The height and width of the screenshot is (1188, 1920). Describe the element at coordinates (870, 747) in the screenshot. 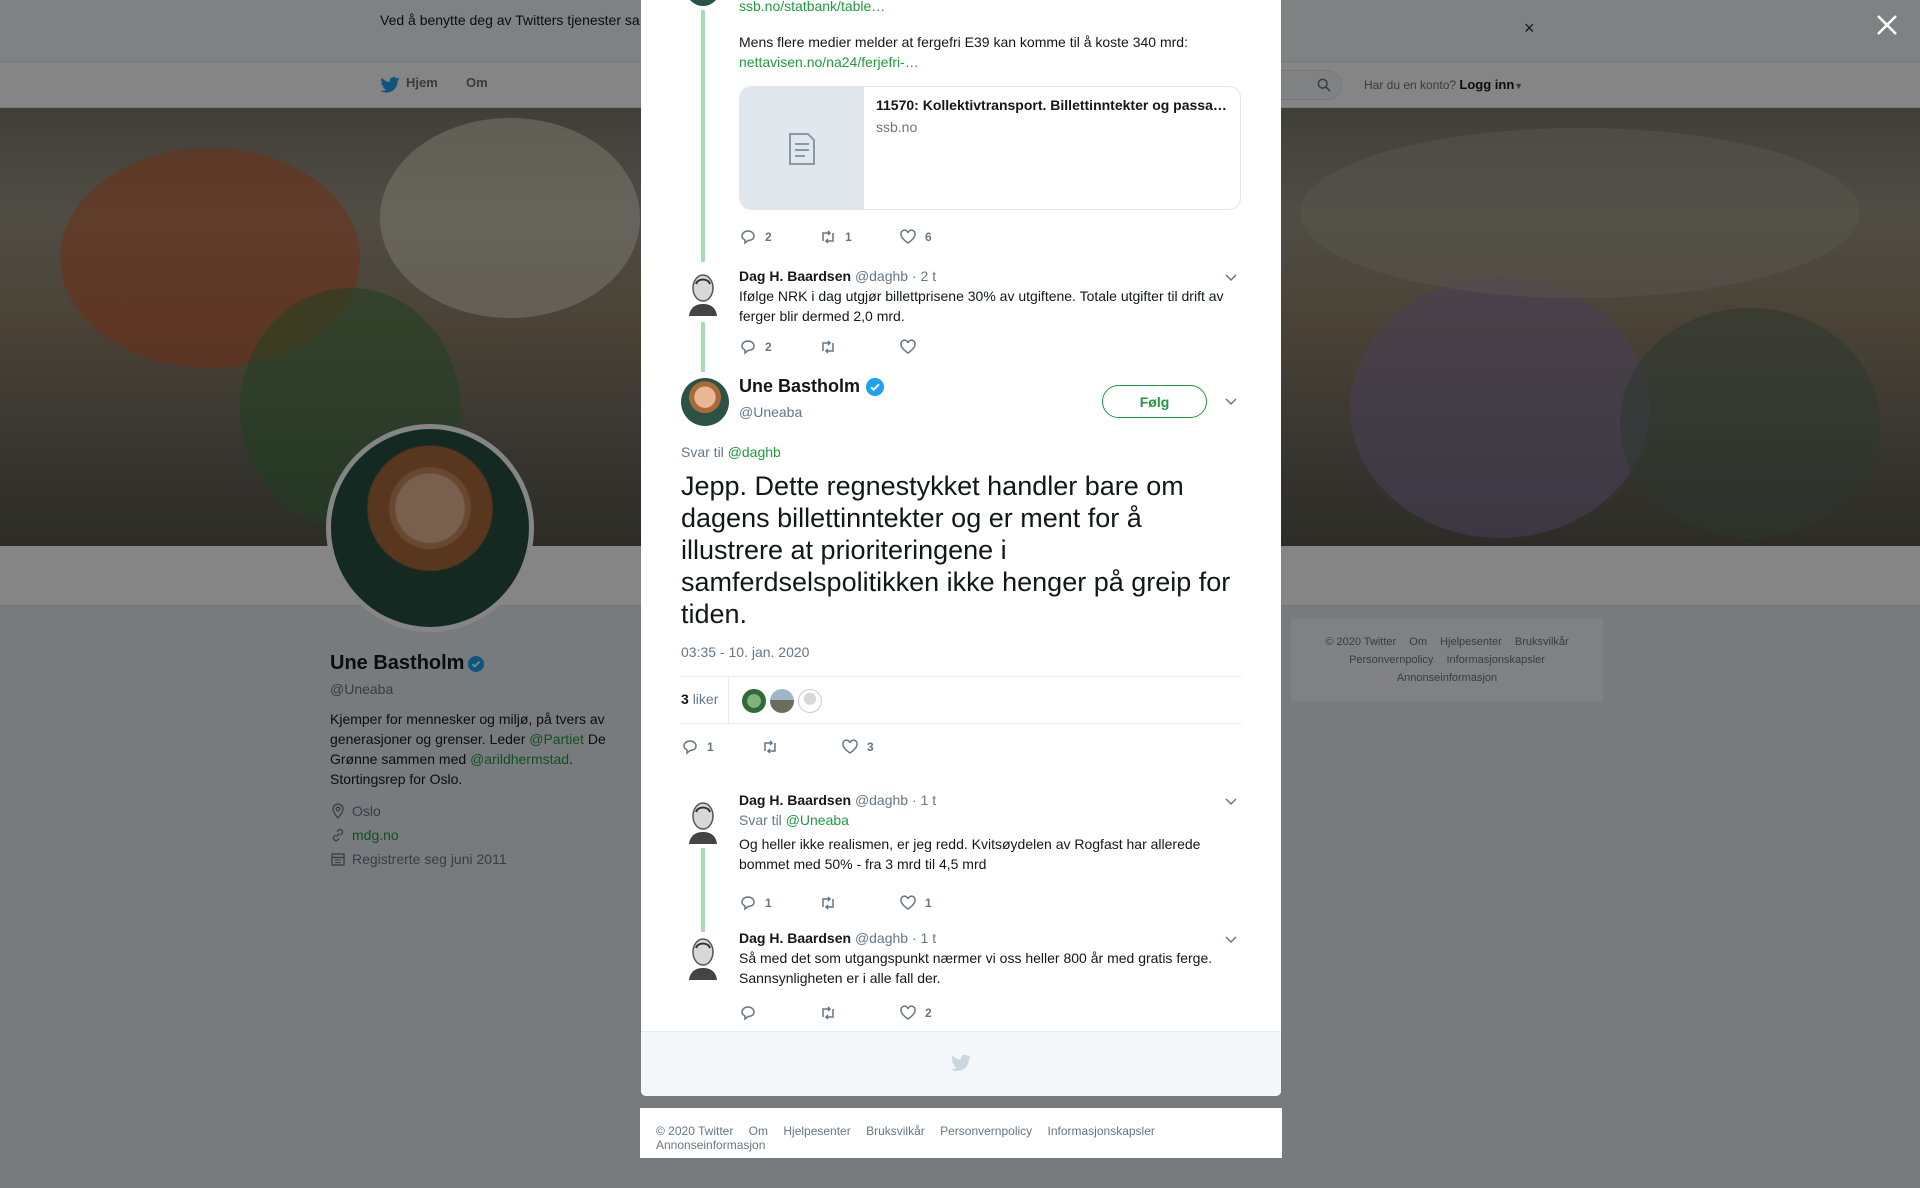

I see `like-count: 3` at that location.